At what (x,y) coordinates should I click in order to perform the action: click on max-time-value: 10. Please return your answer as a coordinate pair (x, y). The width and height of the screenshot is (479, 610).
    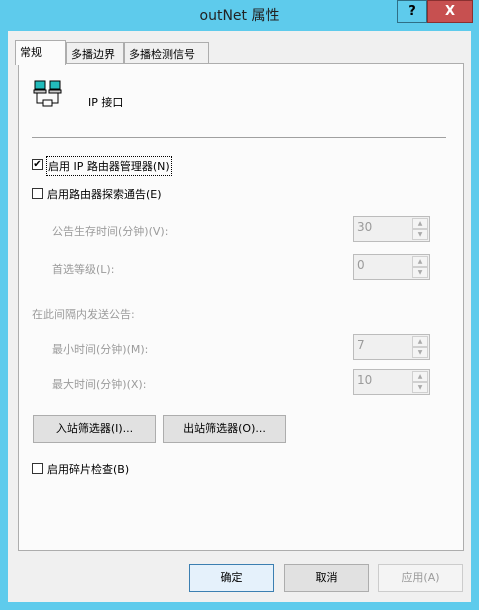
    Looking at the image, I should click on (364, 380).